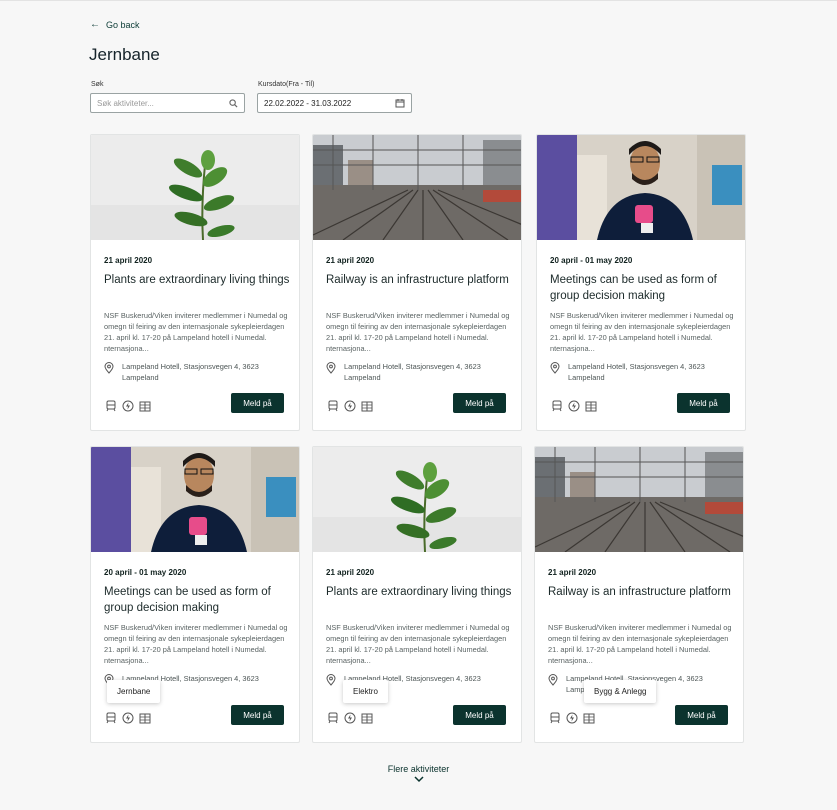 This screenshot has width=837, height=810. I want to click on search-field, so click(167, 103).